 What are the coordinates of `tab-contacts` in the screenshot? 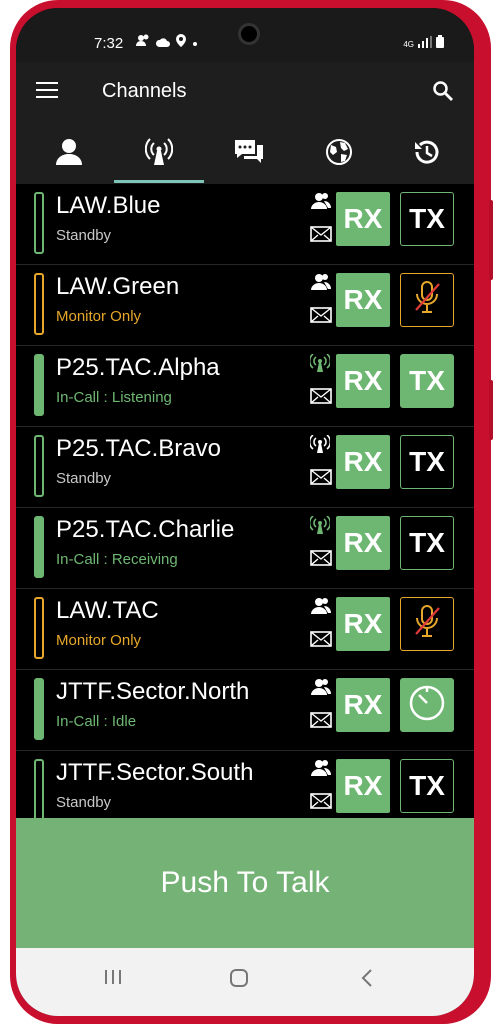 It's located at (69, 154).